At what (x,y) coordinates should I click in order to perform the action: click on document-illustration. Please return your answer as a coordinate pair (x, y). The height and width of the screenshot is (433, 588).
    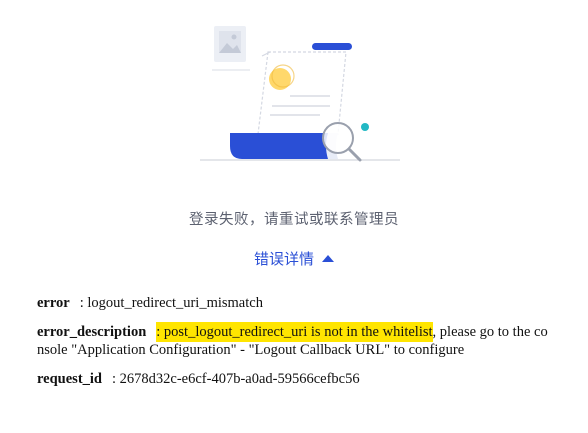
    Looking at the image, I should click on (302, 93).